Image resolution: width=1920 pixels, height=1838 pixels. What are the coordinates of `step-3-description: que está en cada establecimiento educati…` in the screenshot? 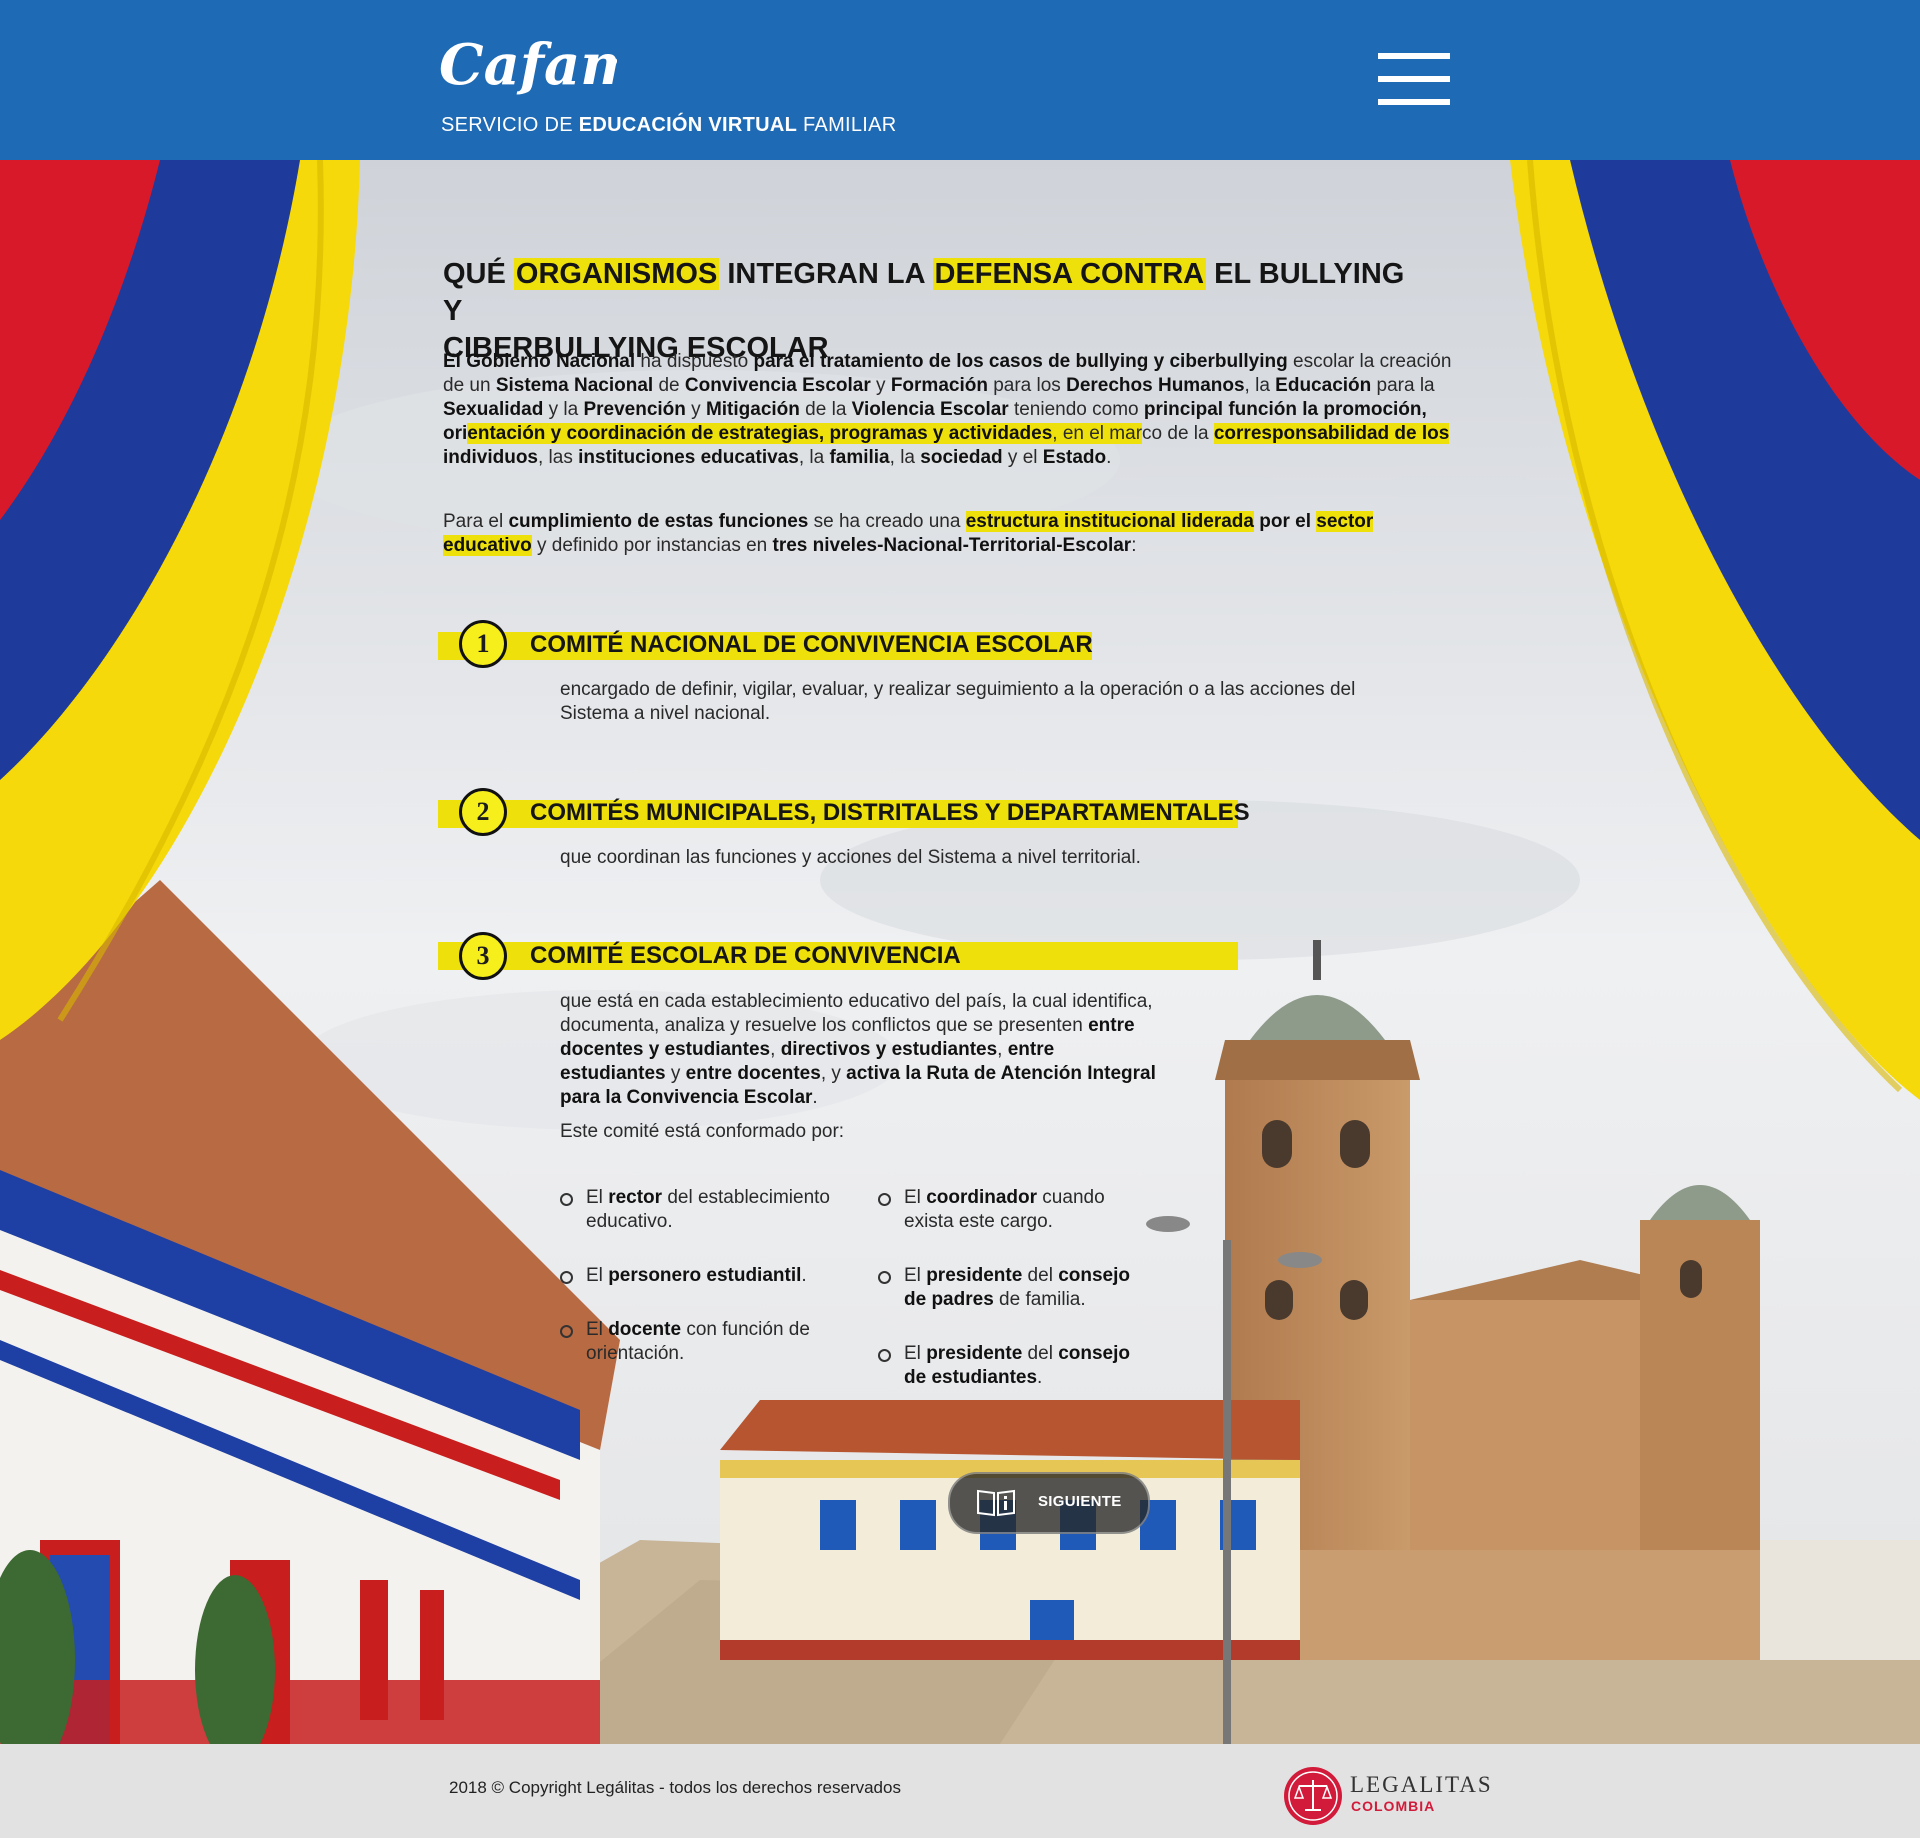 It's located at (858, 1049).